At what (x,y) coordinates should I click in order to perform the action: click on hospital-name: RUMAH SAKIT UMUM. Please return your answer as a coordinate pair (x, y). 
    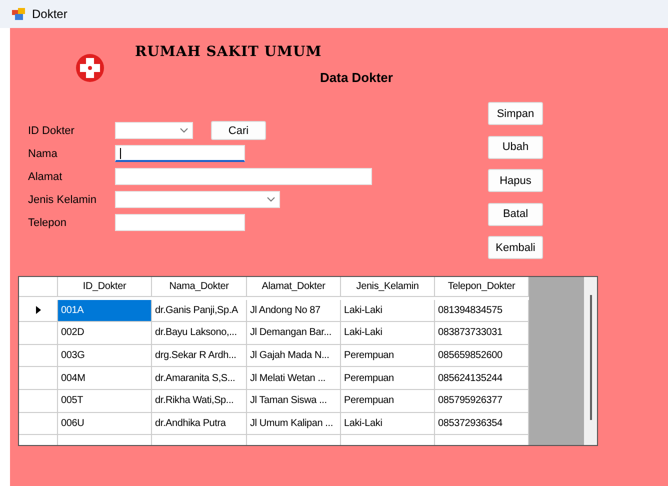
    Looking at the image, I should click on (229, 52).